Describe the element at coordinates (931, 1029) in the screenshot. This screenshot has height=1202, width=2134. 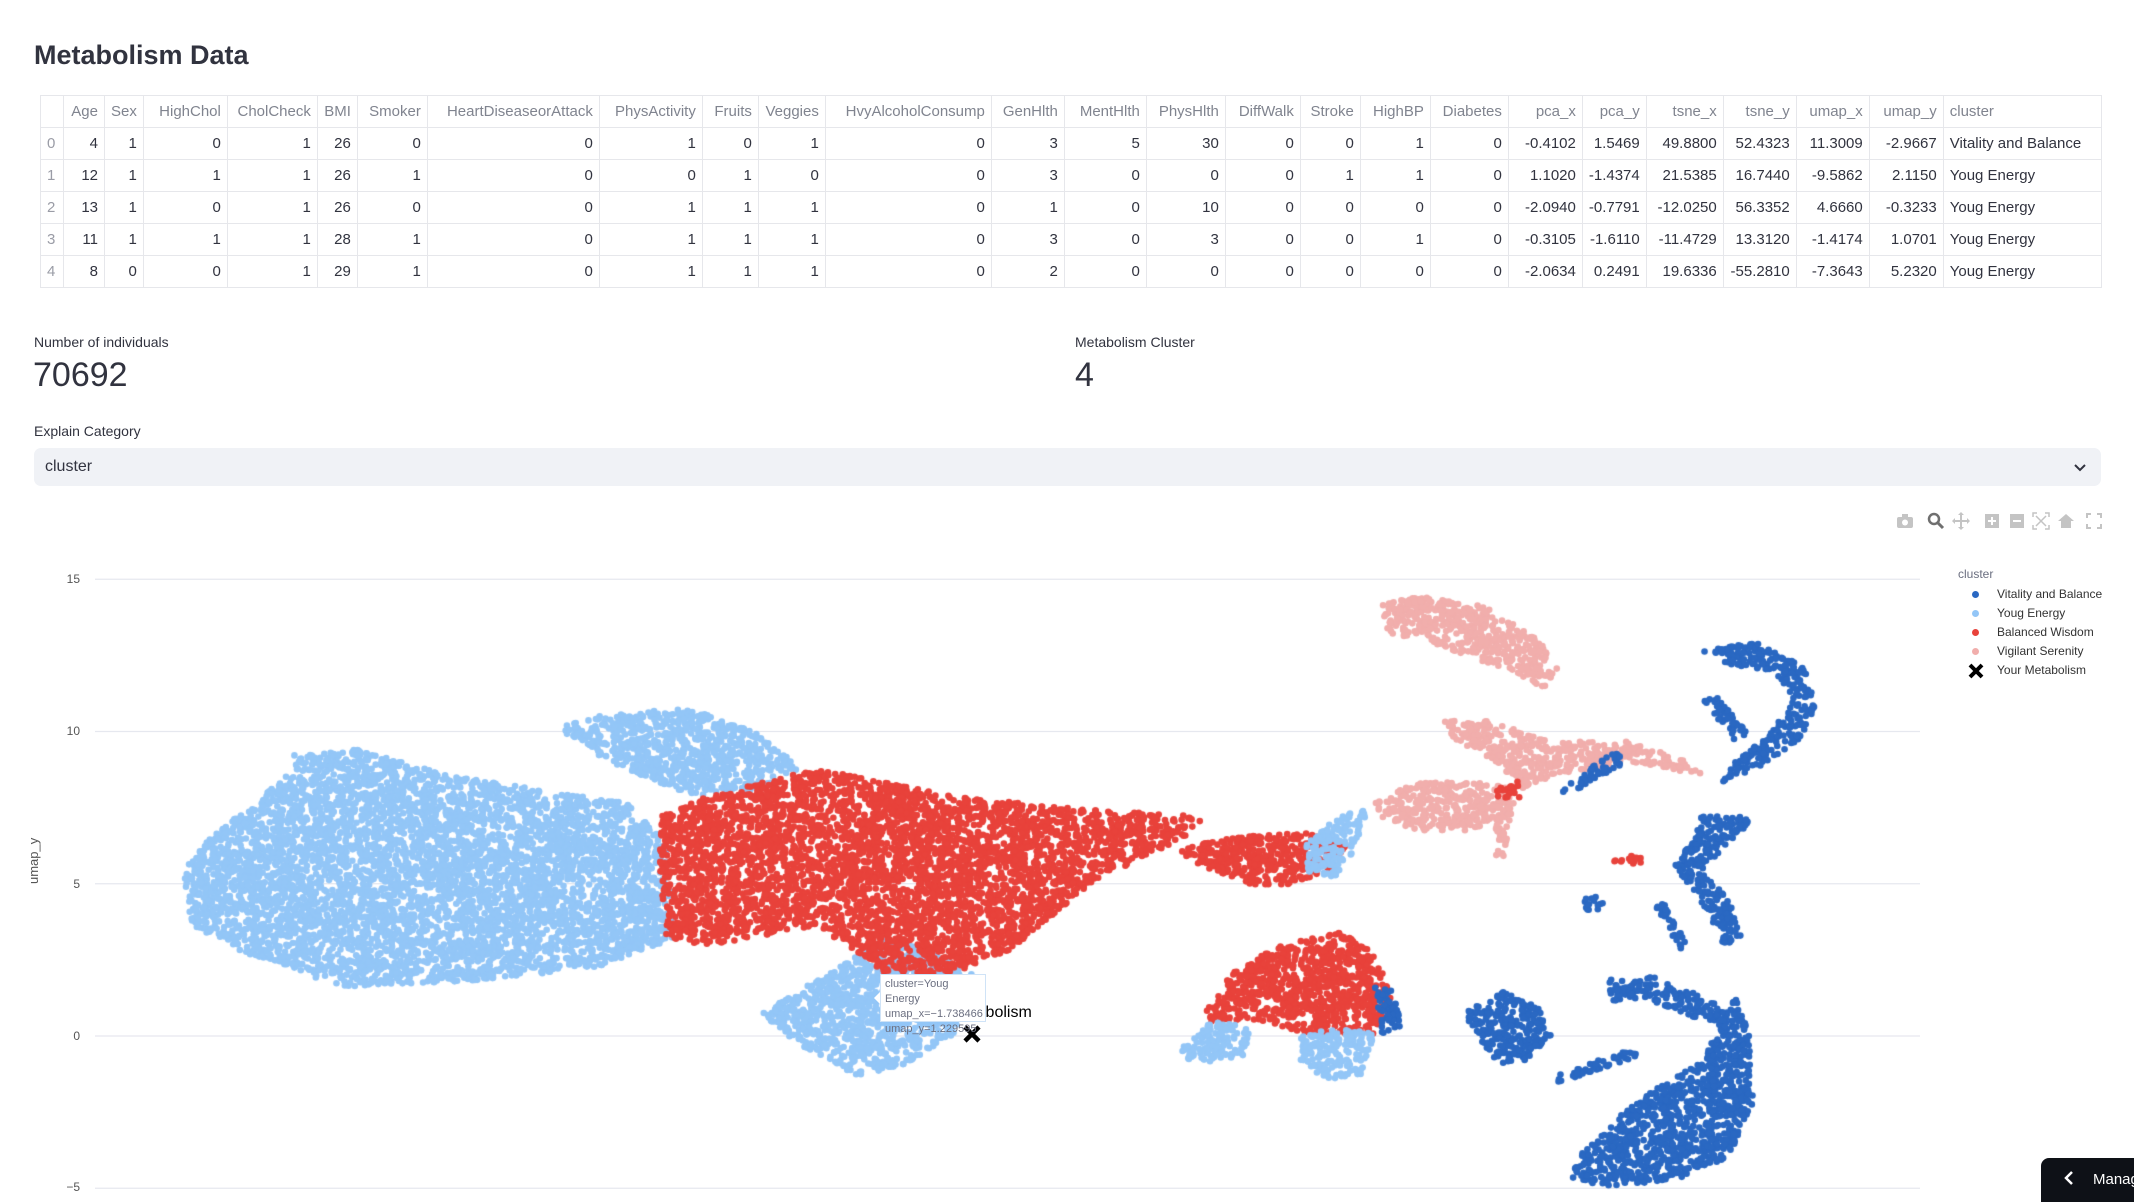
I see `tooltip-umap-y: umap_y=1.229595` at that location.